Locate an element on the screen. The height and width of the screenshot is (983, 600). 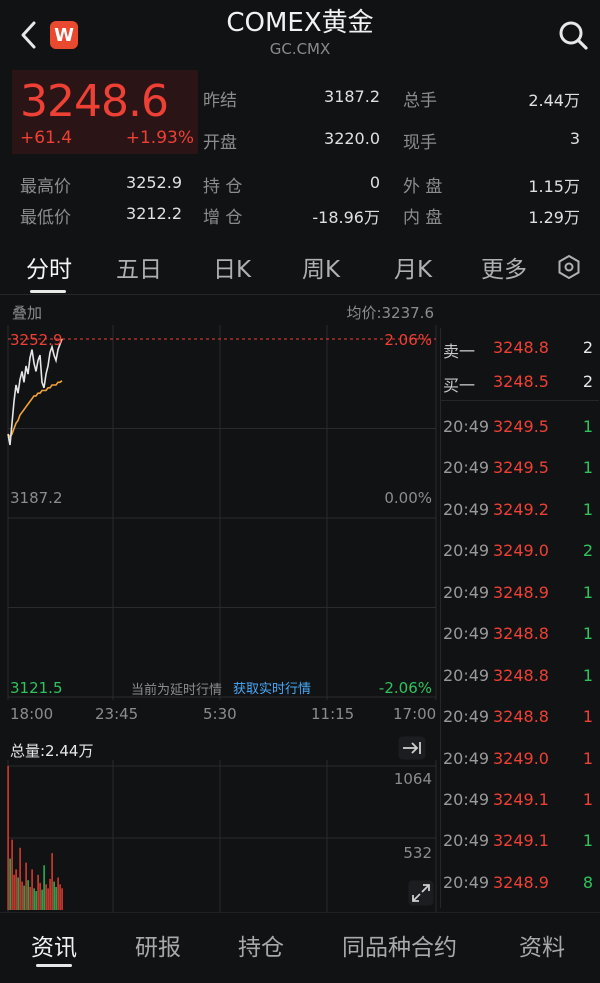
top-pct-label: 2.06% is located at coordinates (408, 340).